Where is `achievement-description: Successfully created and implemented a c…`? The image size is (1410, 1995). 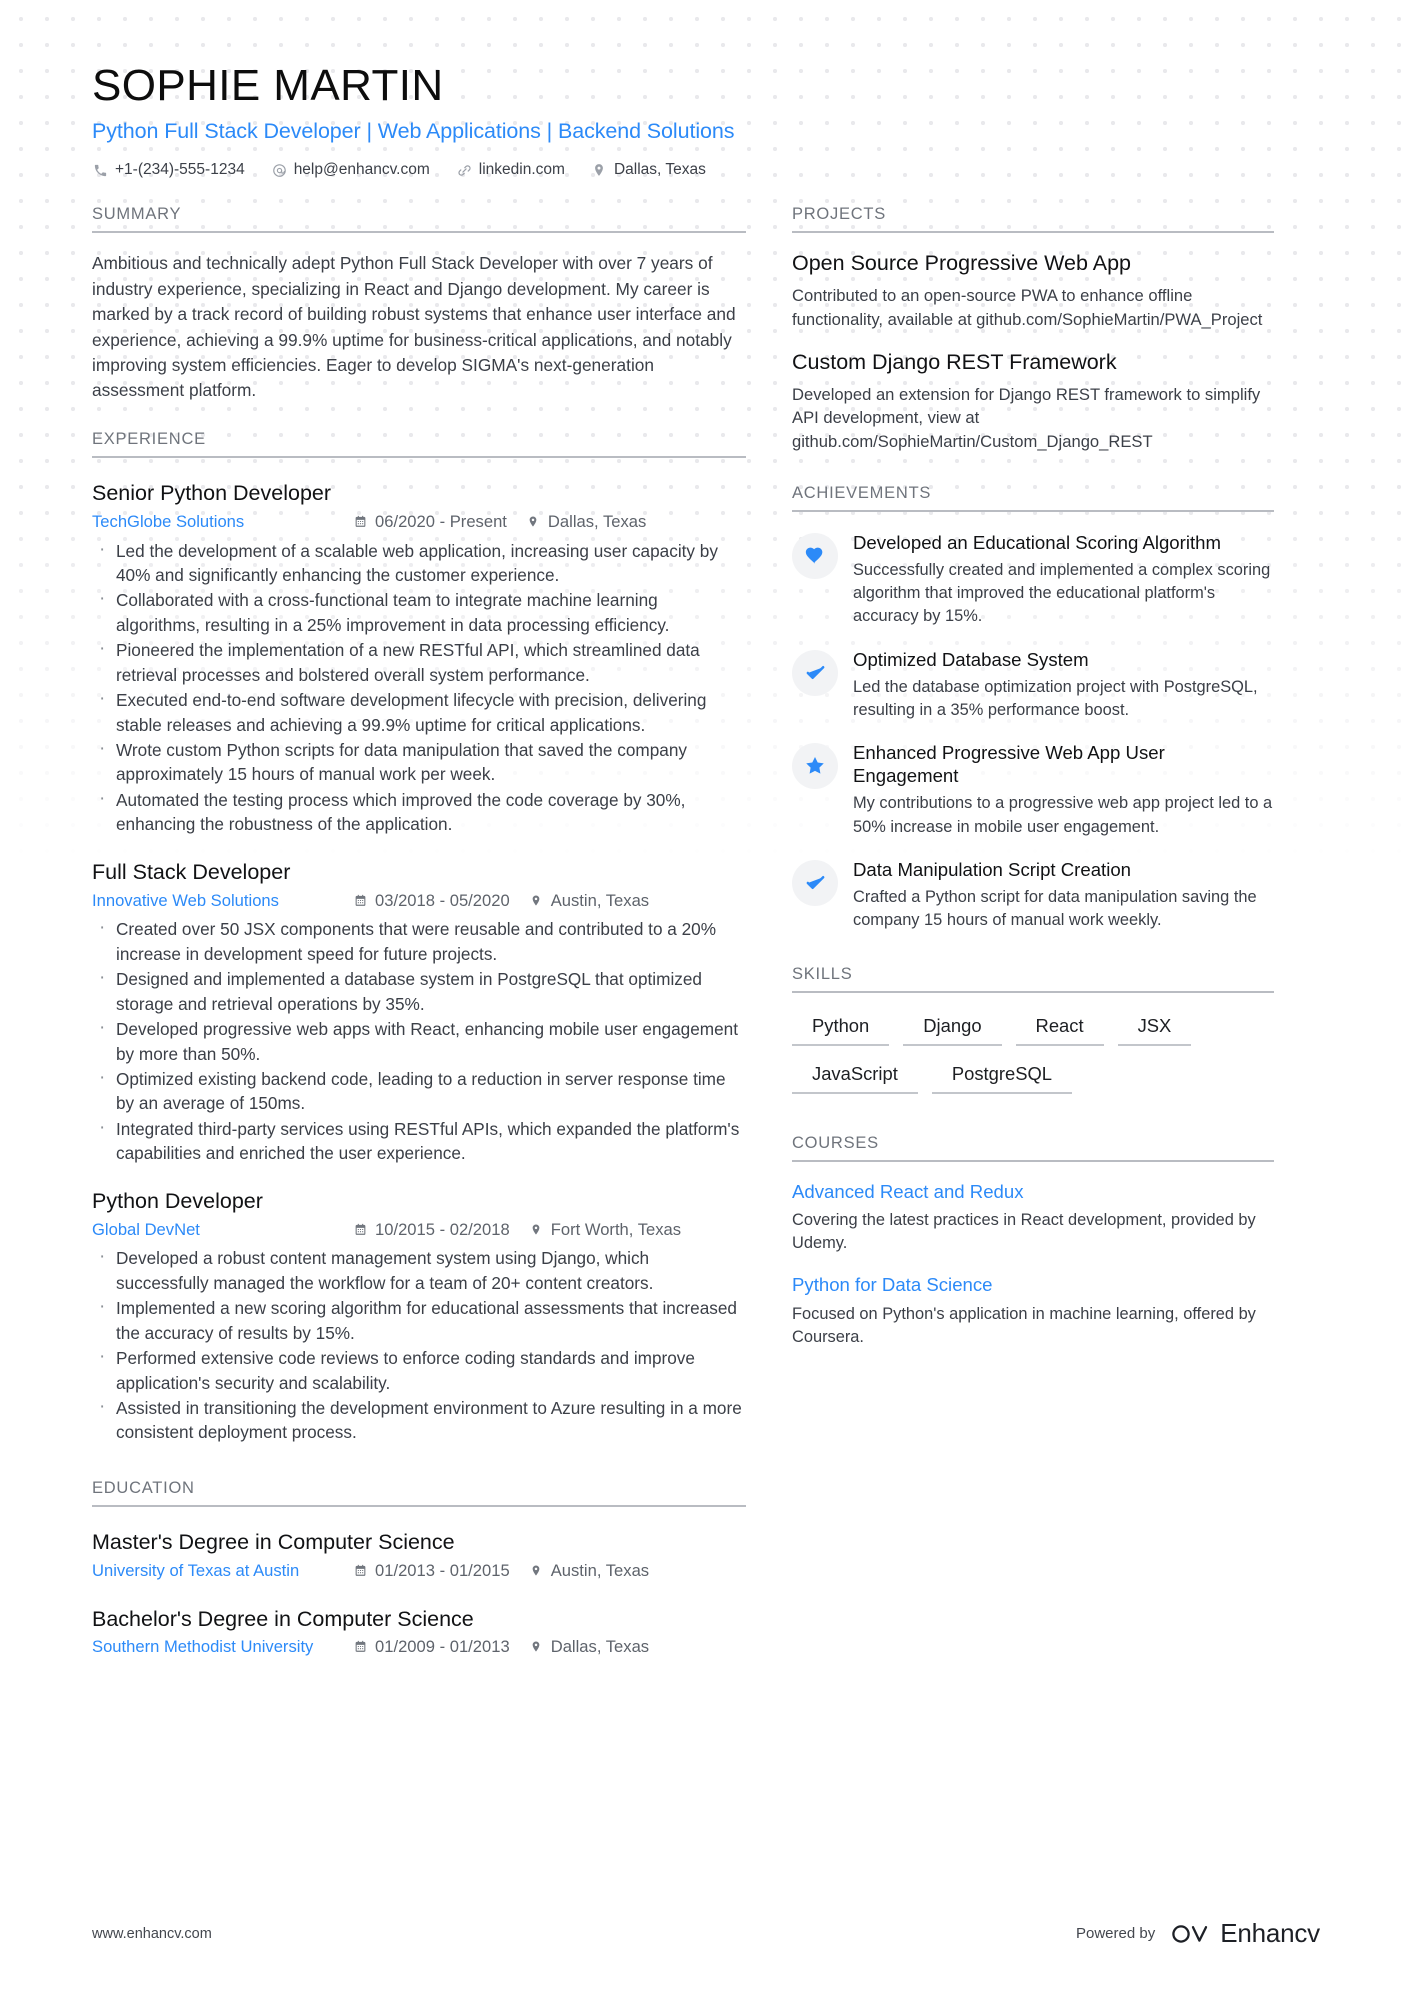
achievement-description: Successfully created and implemented a c… is located at coordinates (1062, 593).